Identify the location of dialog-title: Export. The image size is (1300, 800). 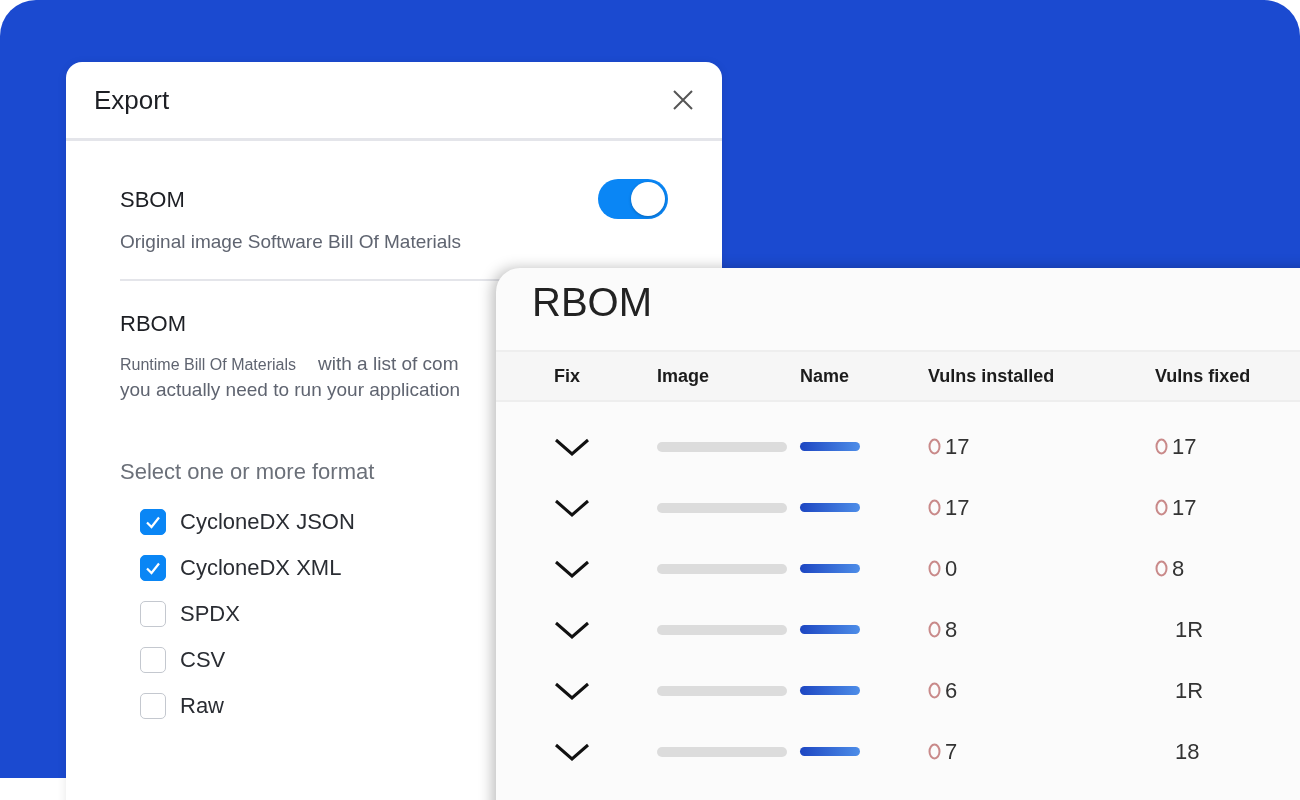
(132, 100).